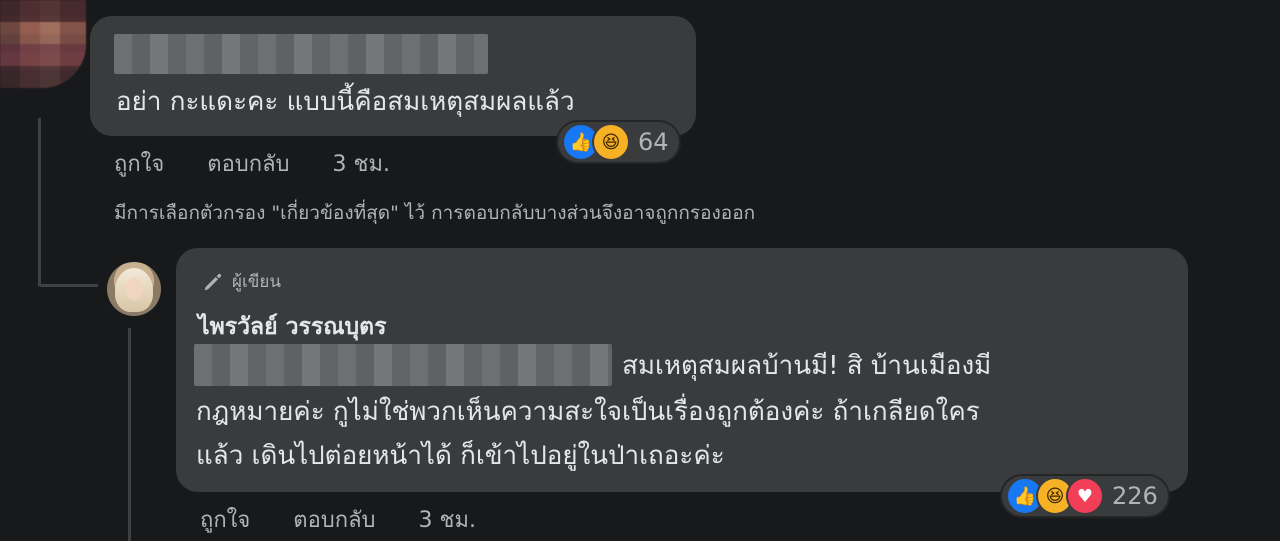 This screenshot has width=1280, height=541. What do you see at coordinates (393, 76) in the screenshot?
I see `comment-bubble: อย่า กะแดะคะ แบบนี้คือสมเหตุสมผลแล้ว` at bounding box center [393, 76].